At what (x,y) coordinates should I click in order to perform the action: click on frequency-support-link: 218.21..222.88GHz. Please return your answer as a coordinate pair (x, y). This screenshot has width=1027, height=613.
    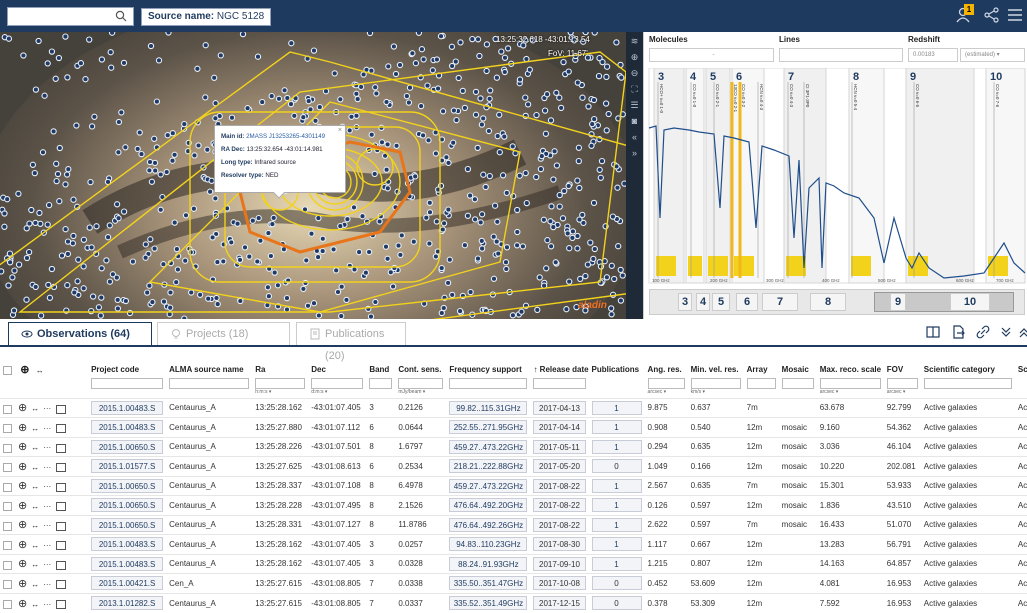
    Looking at the image, I should click on (488, 466).